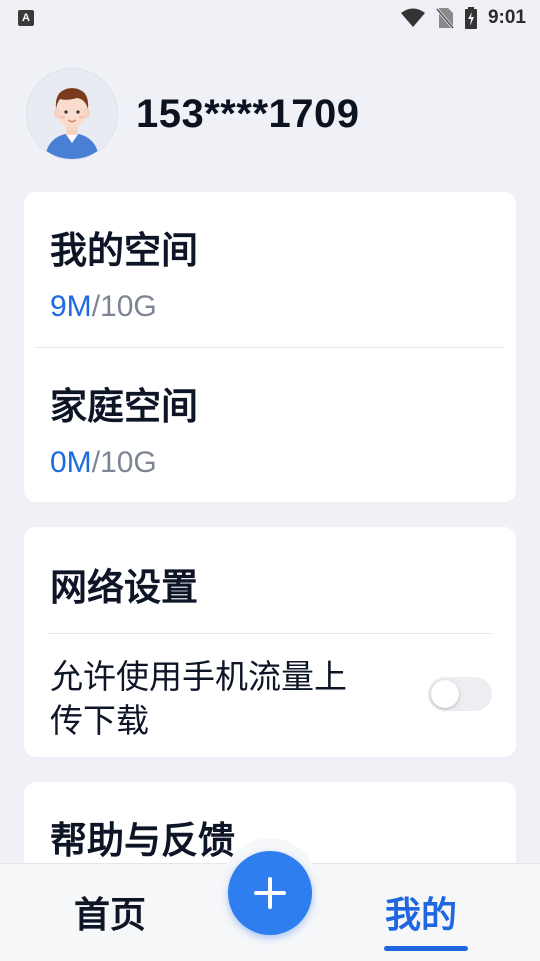 This screenshot has height=961, width=540. I want to click on my-space-used: 9M, so click(71, 306).